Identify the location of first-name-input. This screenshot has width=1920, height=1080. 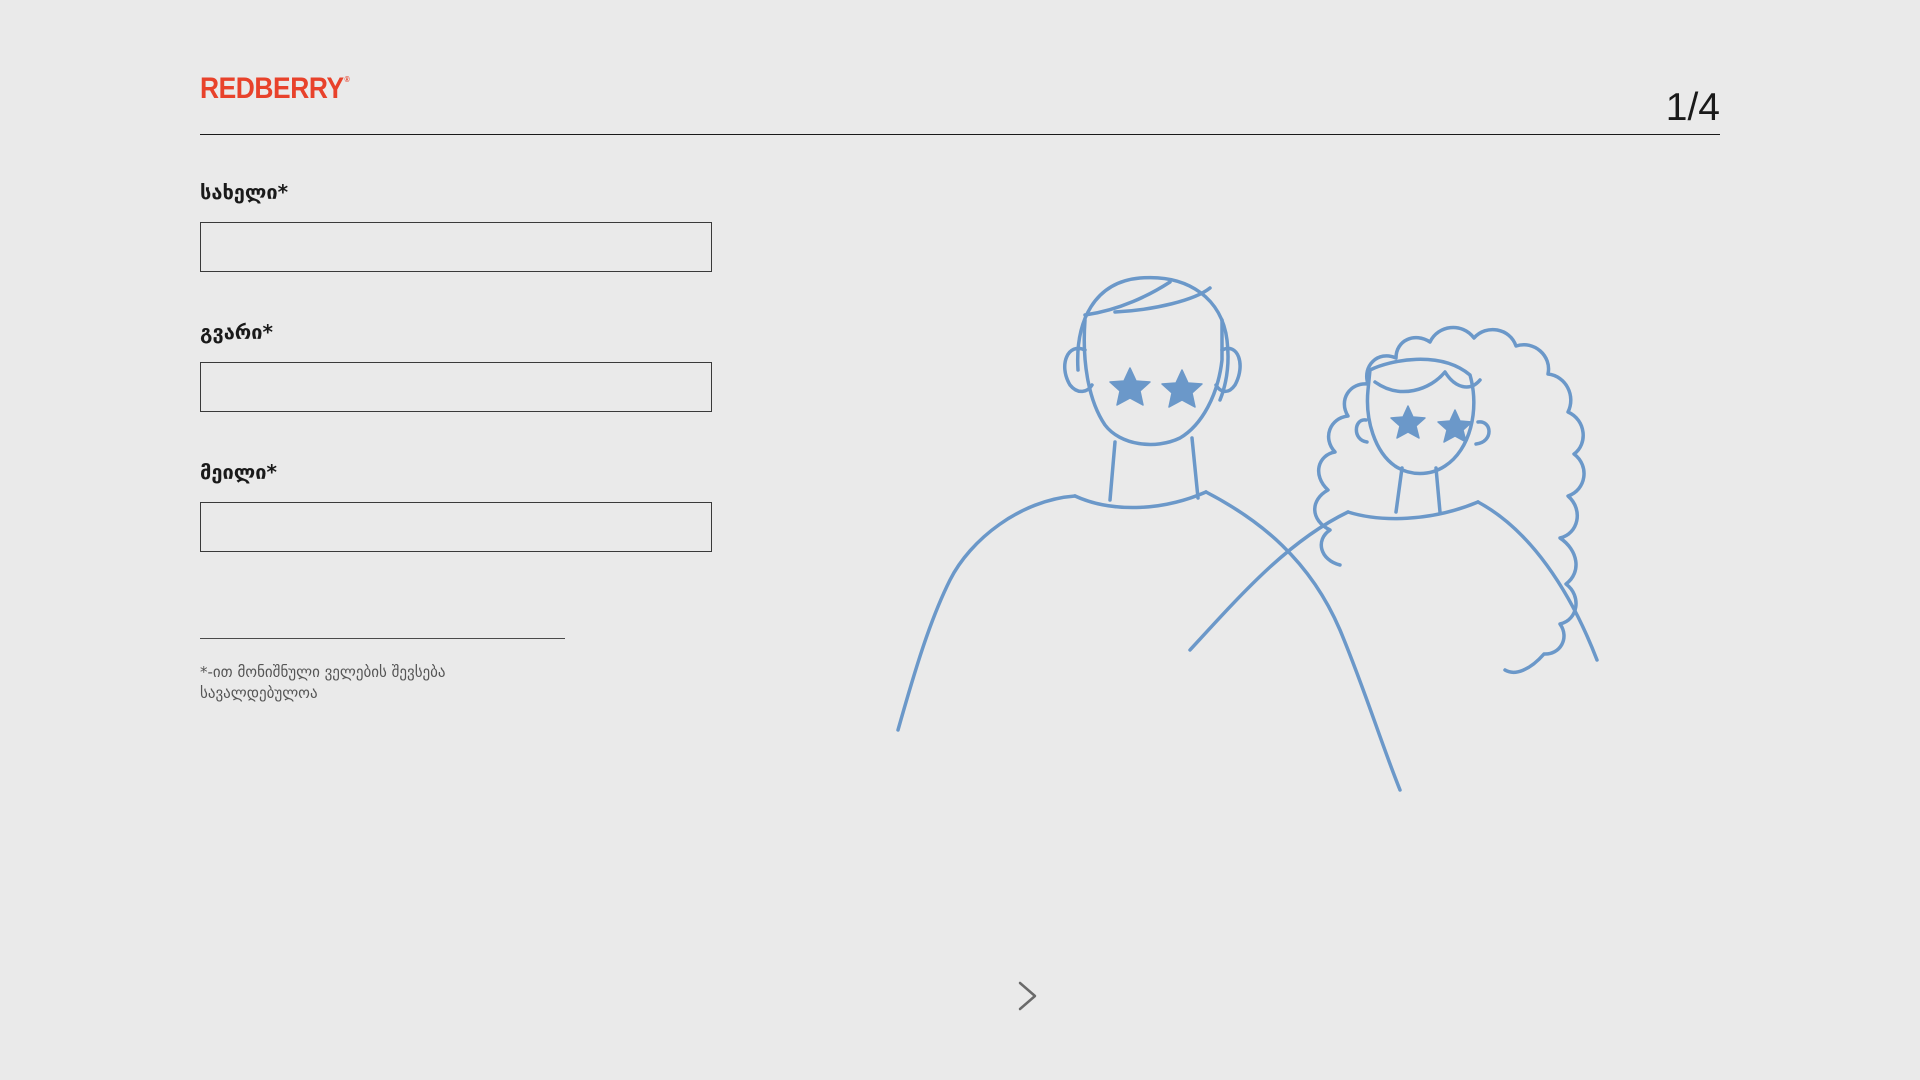
(456, 247).